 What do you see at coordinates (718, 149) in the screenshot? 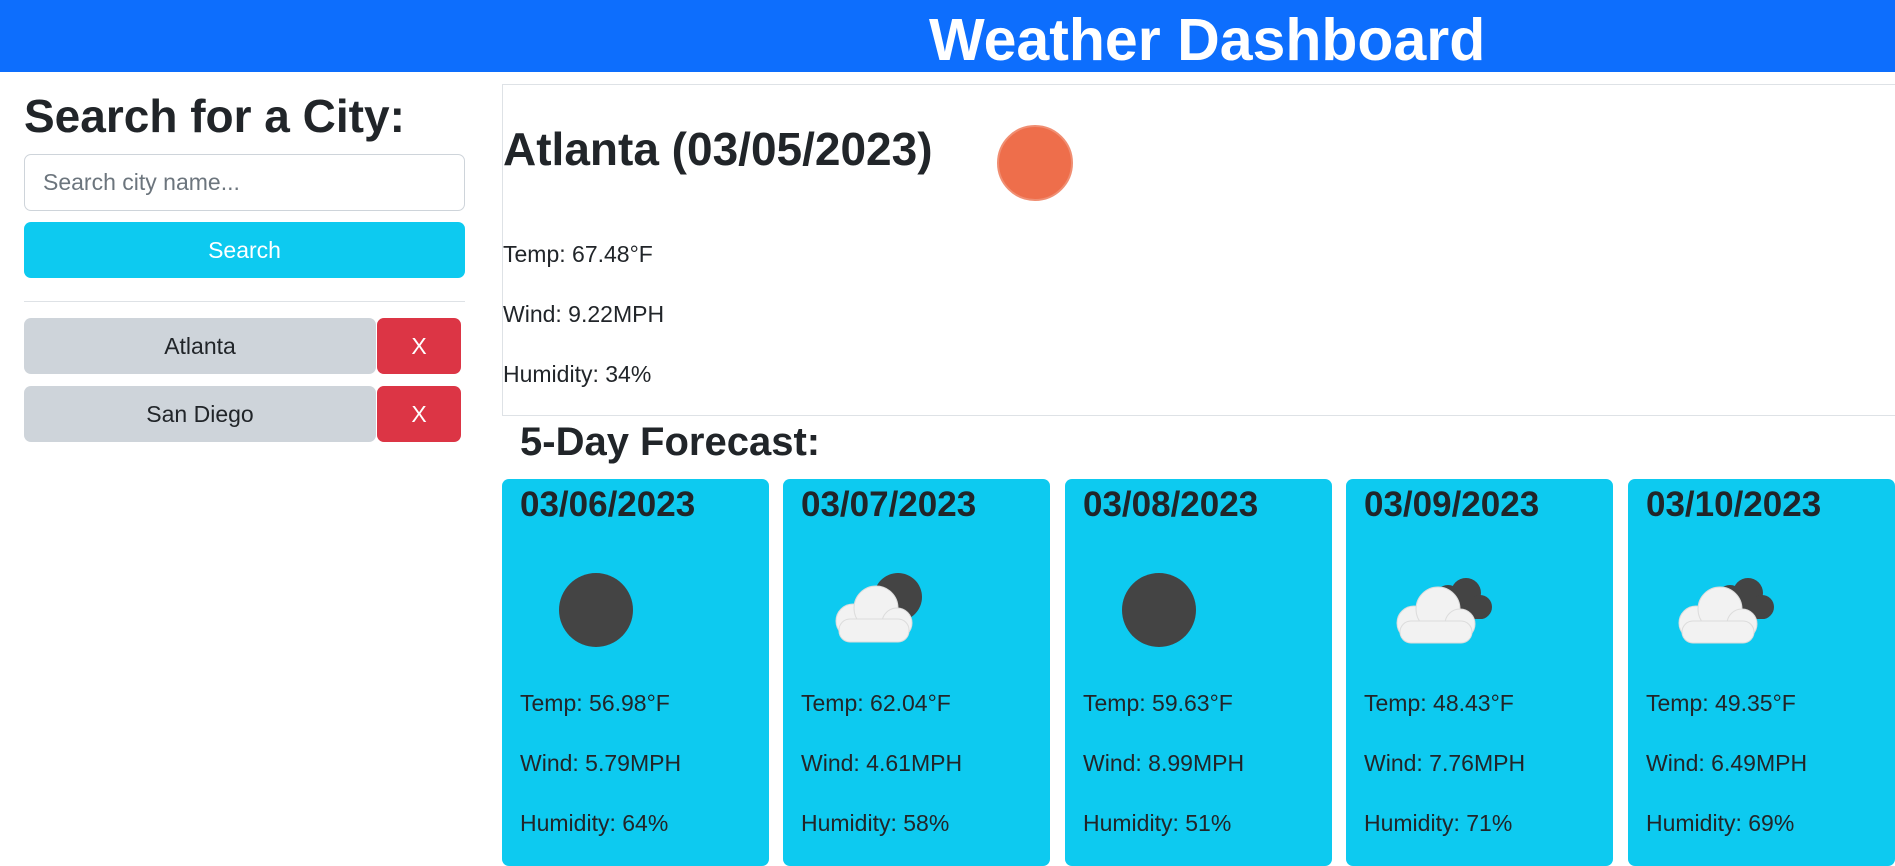
I see `current-city-title: Atlanta (03/05/2023)` at bounding box center [718, 149].